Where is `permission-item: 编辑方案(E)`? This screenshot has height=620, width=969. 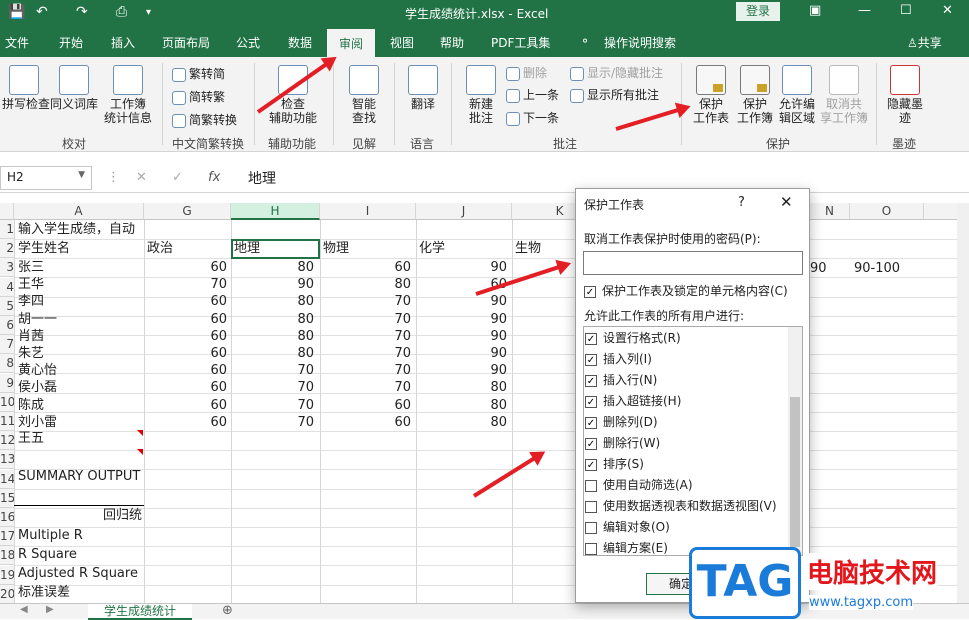
permission-item: 编辑方案(E) is located at coordinates (626, 547).